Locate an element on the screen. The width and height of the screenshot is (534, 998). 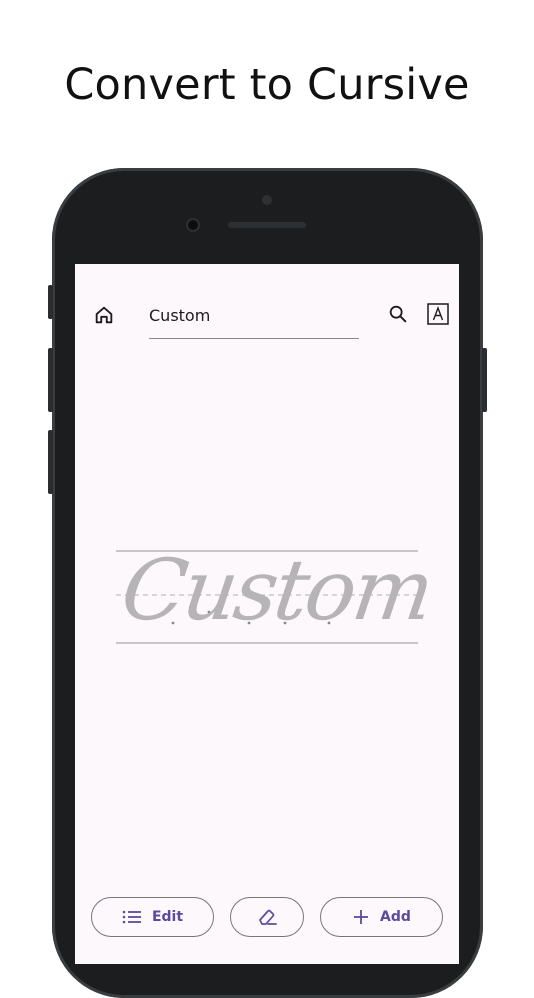
bottom-action-bar: Edit Add is located at coordinates (267, 919).